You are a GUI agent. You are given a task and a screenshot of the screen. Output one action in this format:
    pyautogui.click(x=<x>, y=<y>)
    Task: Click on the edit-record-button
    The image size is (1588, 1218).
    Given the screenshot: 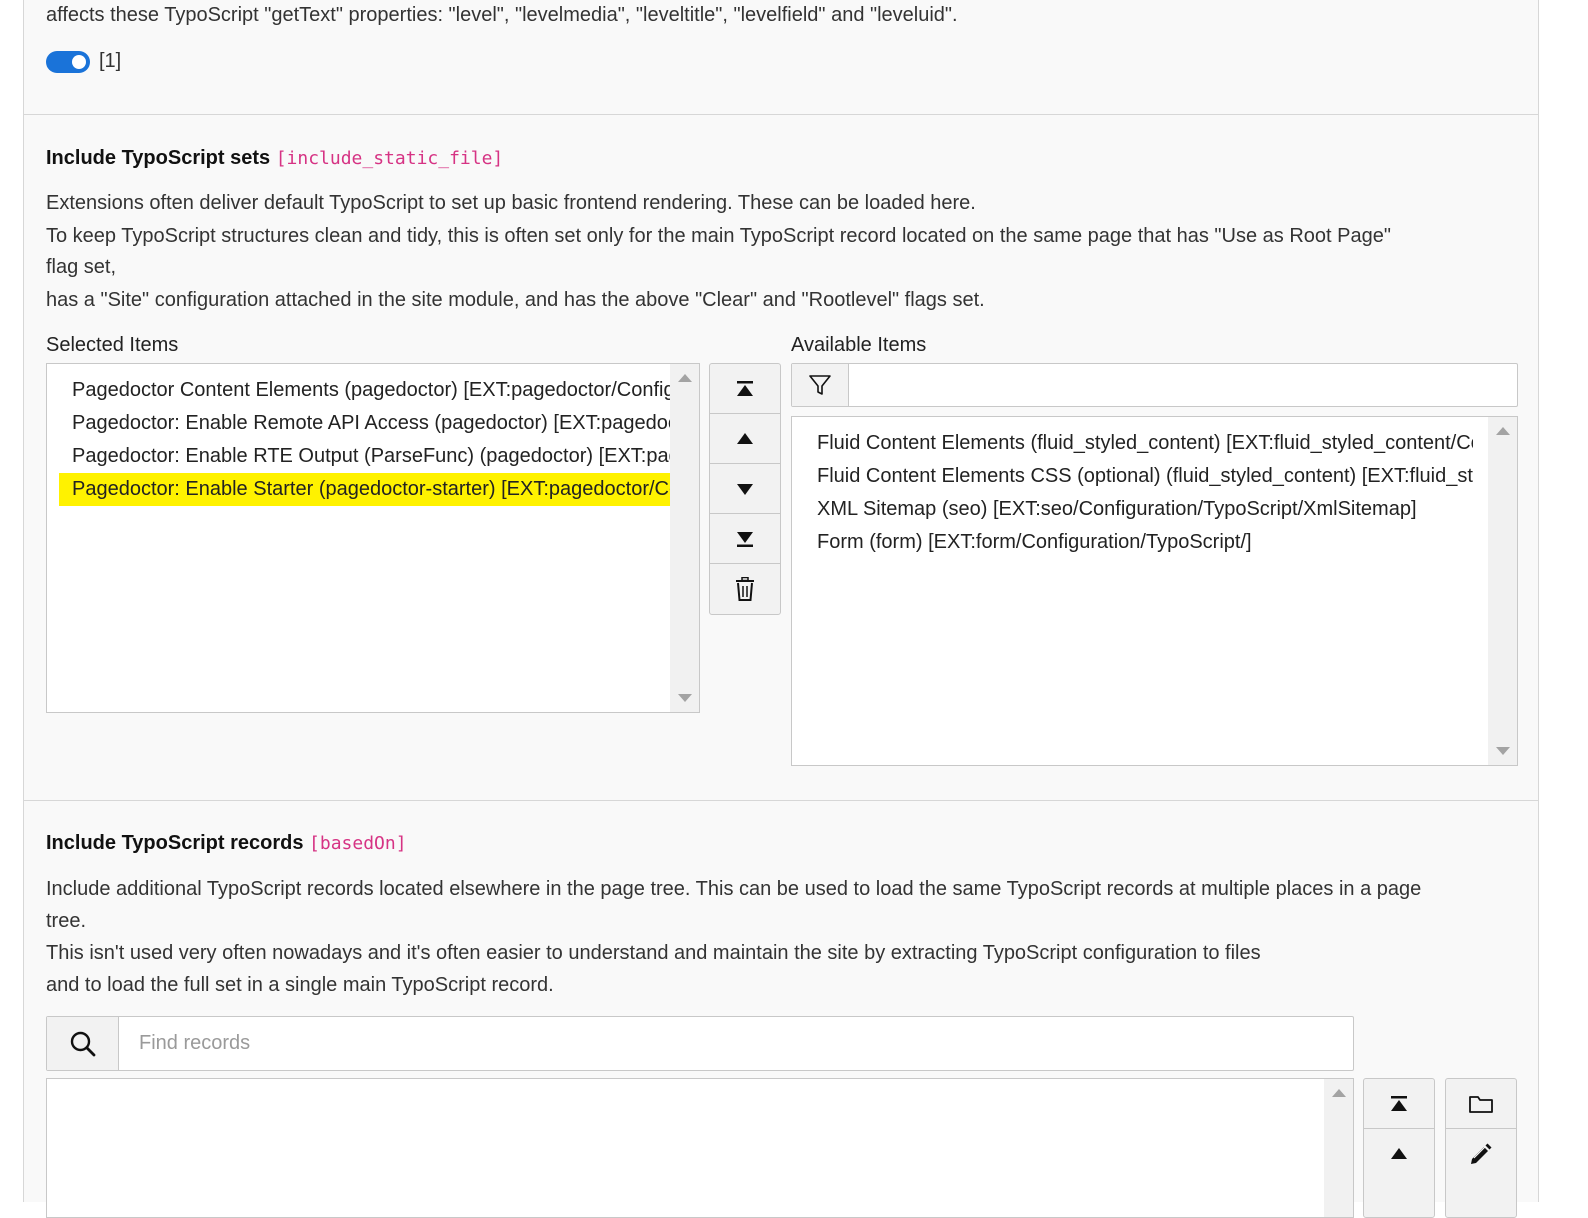 What is the action you would take?
    pyautogui.click(x=1481, y=1154)
    